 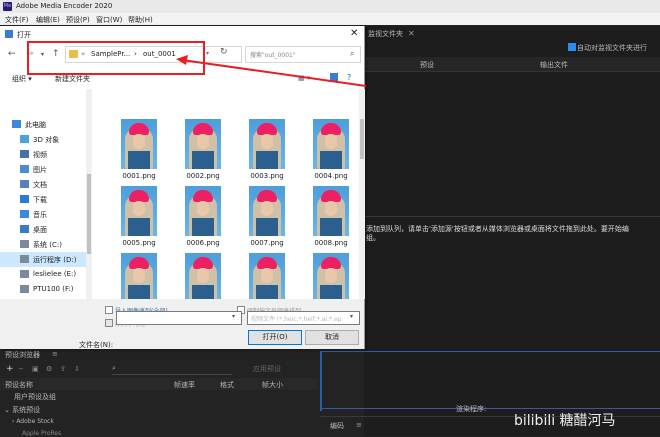 I want to click on import-icon: ⇪, so click(x=63, y=369).